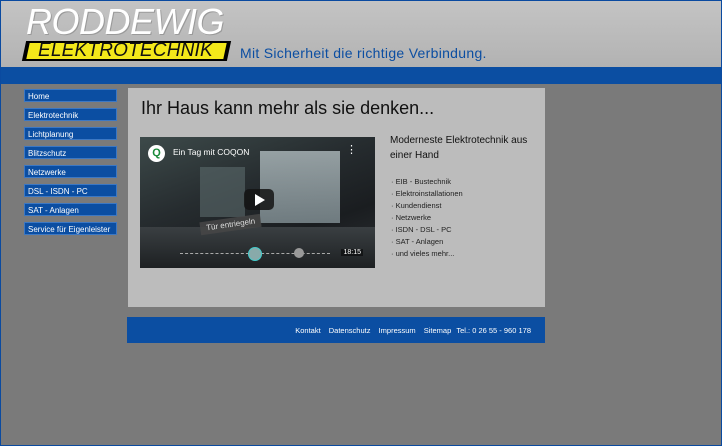  What do you see at coordinates (427, 193) in the screenshot?
I see `list-item: · Elektroinstallationen` at bounding box center [427, 193].